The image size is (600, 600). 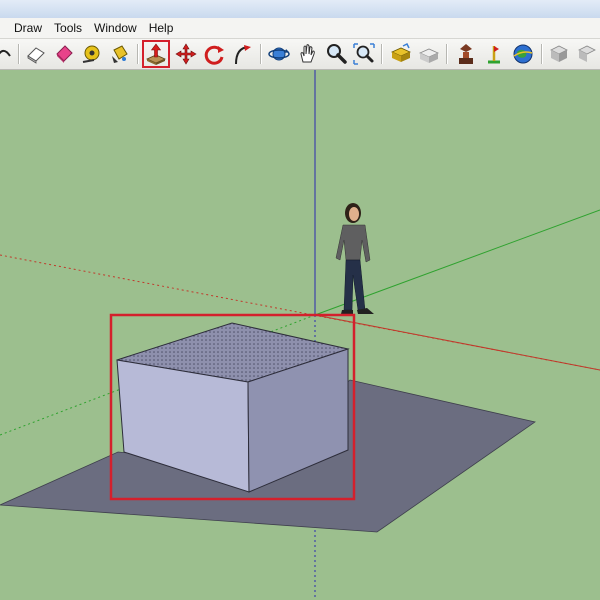 I want to click on components-icon, so click(x=466, y=54).